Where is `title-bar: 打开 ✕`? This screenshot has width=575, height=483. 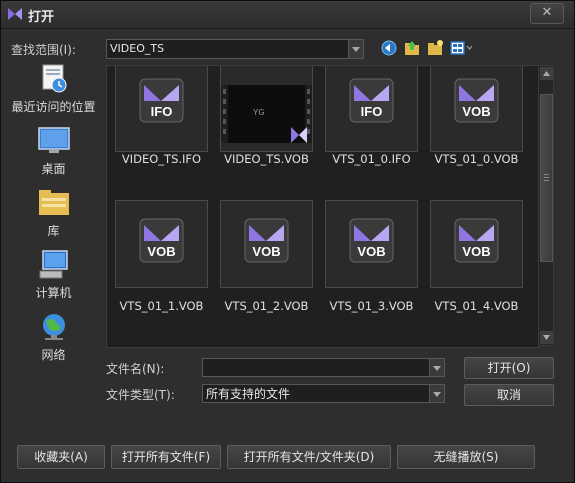
title-bar: 打开 ✕ is located at coordinates (287, 15).